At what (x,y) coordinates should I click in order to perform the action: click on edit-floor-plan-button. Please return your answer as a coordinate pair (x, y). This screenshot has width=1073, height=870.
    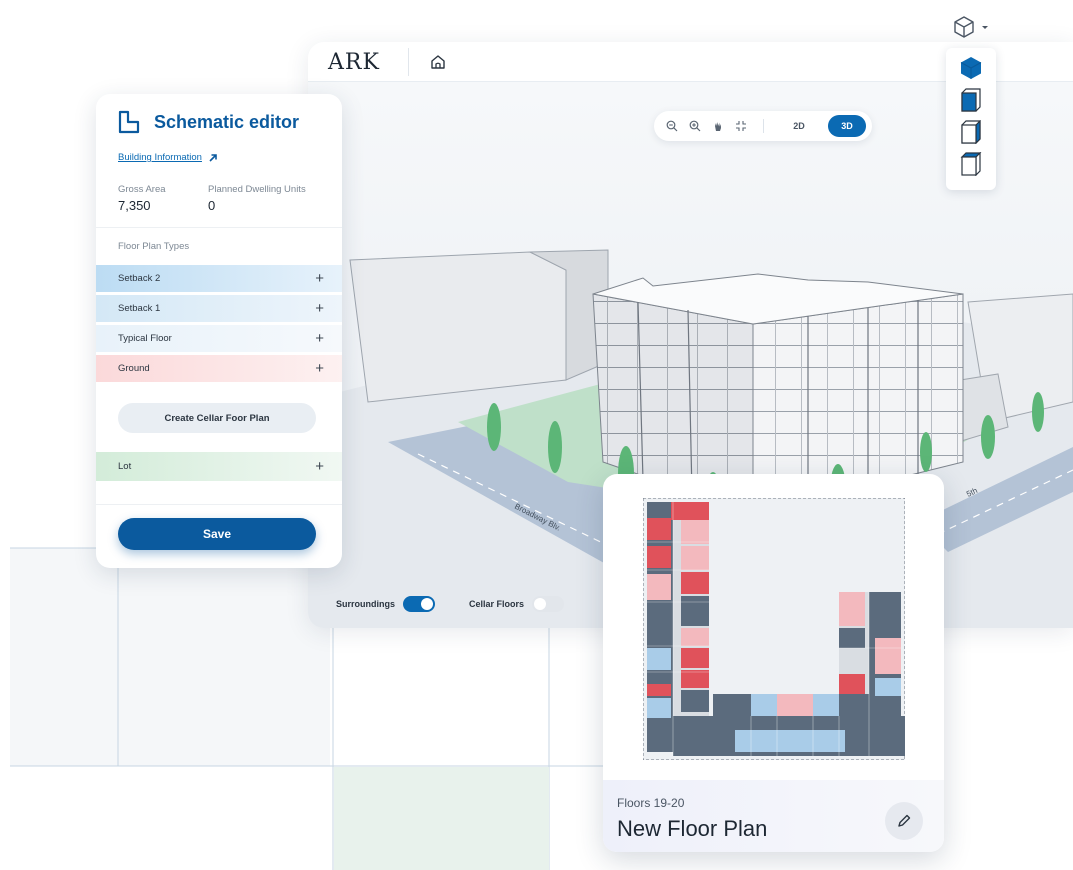
    Looking at the image, I should click on (904, 821).